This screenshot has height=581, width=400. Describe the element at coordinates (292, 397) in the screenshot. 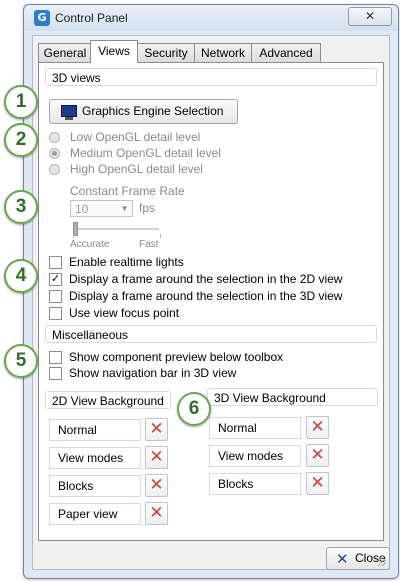

I see `group-header-3d-bg: 3D View Background` at that location.